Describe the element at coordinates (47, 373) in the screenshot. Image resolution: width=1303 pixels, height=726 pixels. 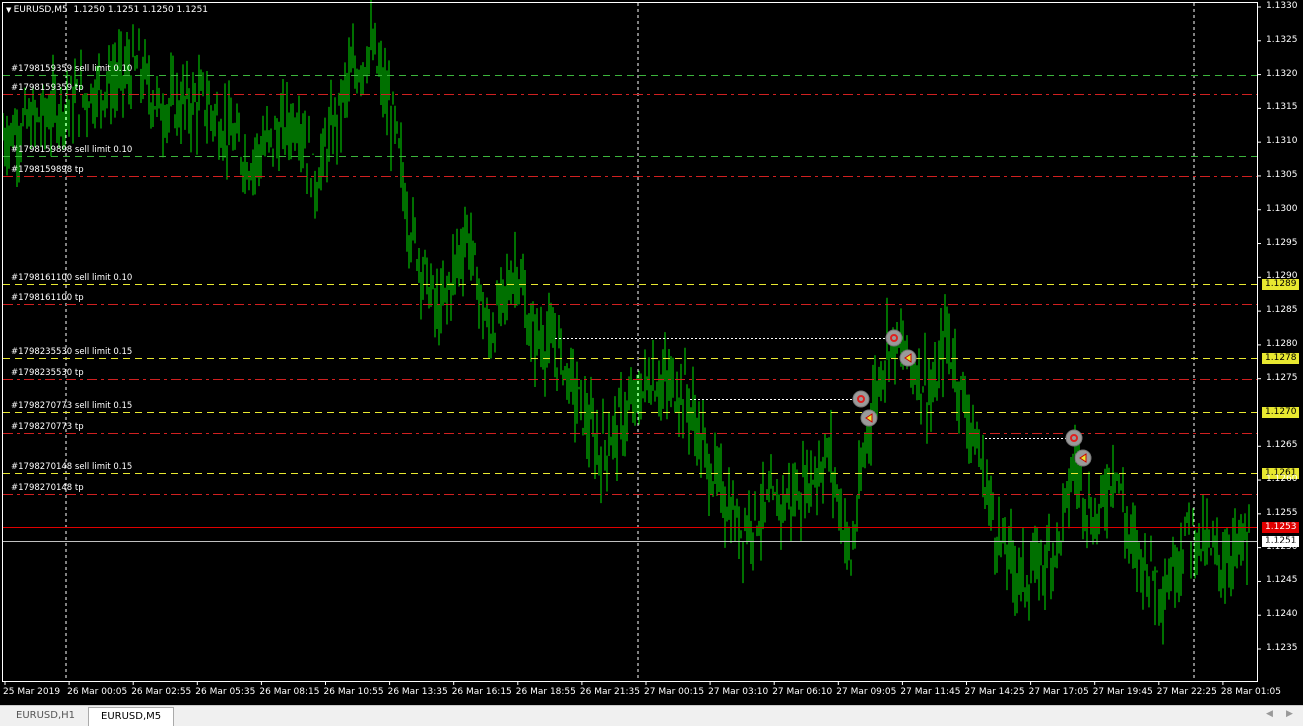
I see `take-profit-label: #1798235530 tp` at that location.